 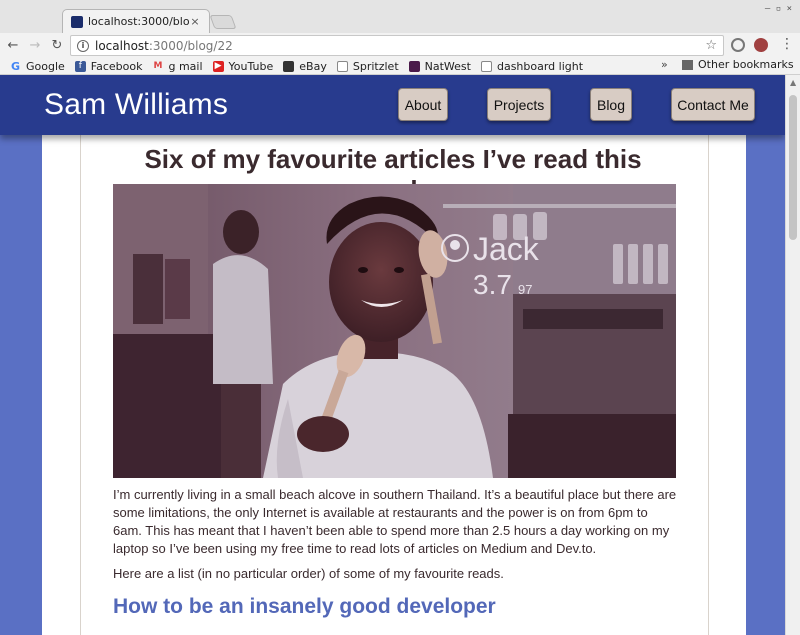 What do you see at coordinates (83, 45) in the screenshot?
I see `info-icon: i` at bounding box center [83, 45].